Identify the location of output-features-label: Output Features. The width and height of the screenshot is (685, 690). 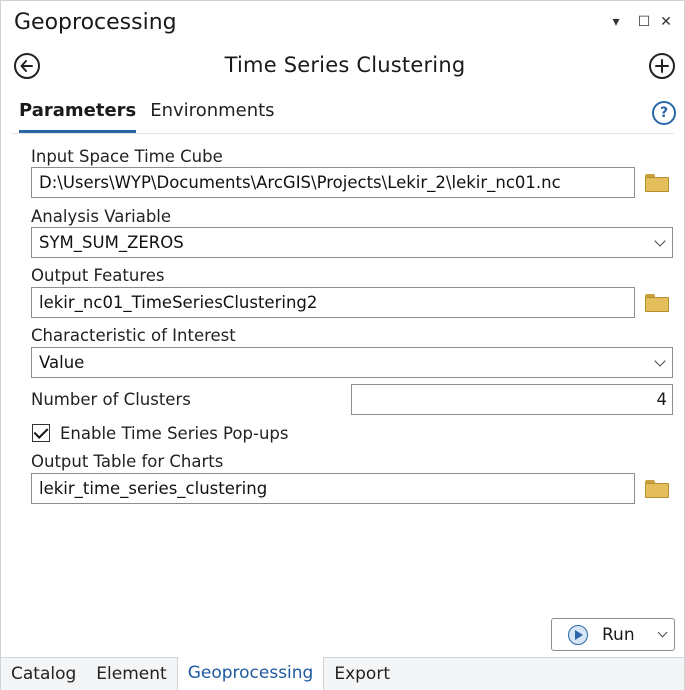
(98, 275).